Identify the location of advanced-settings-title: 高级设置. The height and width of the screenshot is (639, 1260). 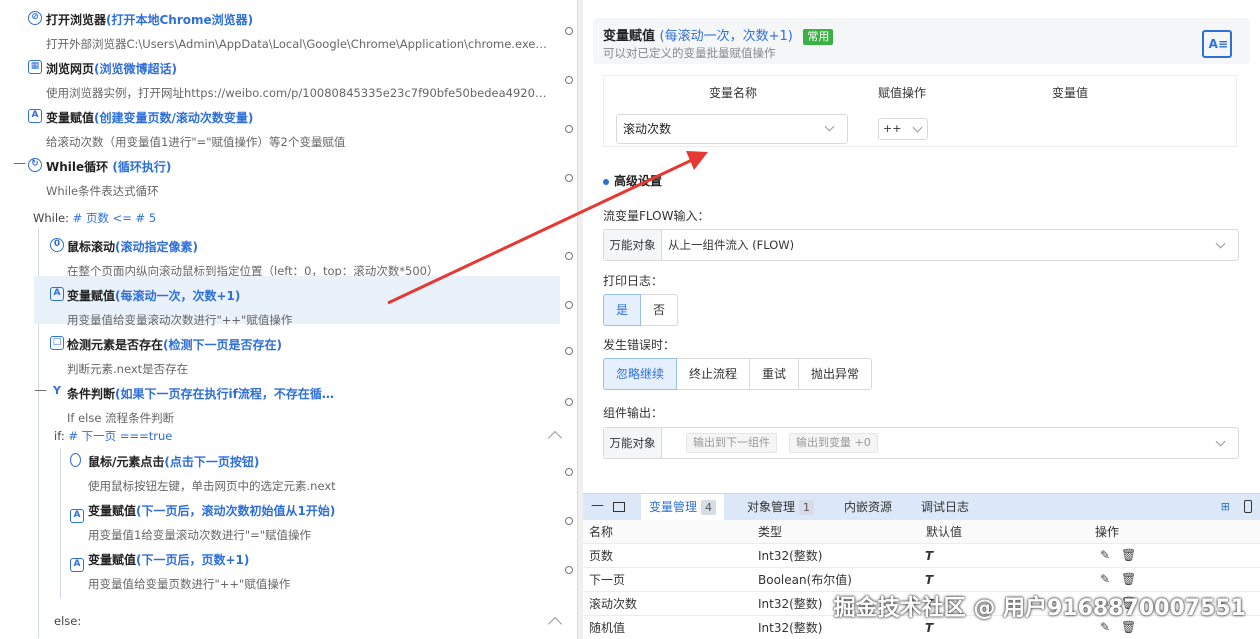
(632, 180).